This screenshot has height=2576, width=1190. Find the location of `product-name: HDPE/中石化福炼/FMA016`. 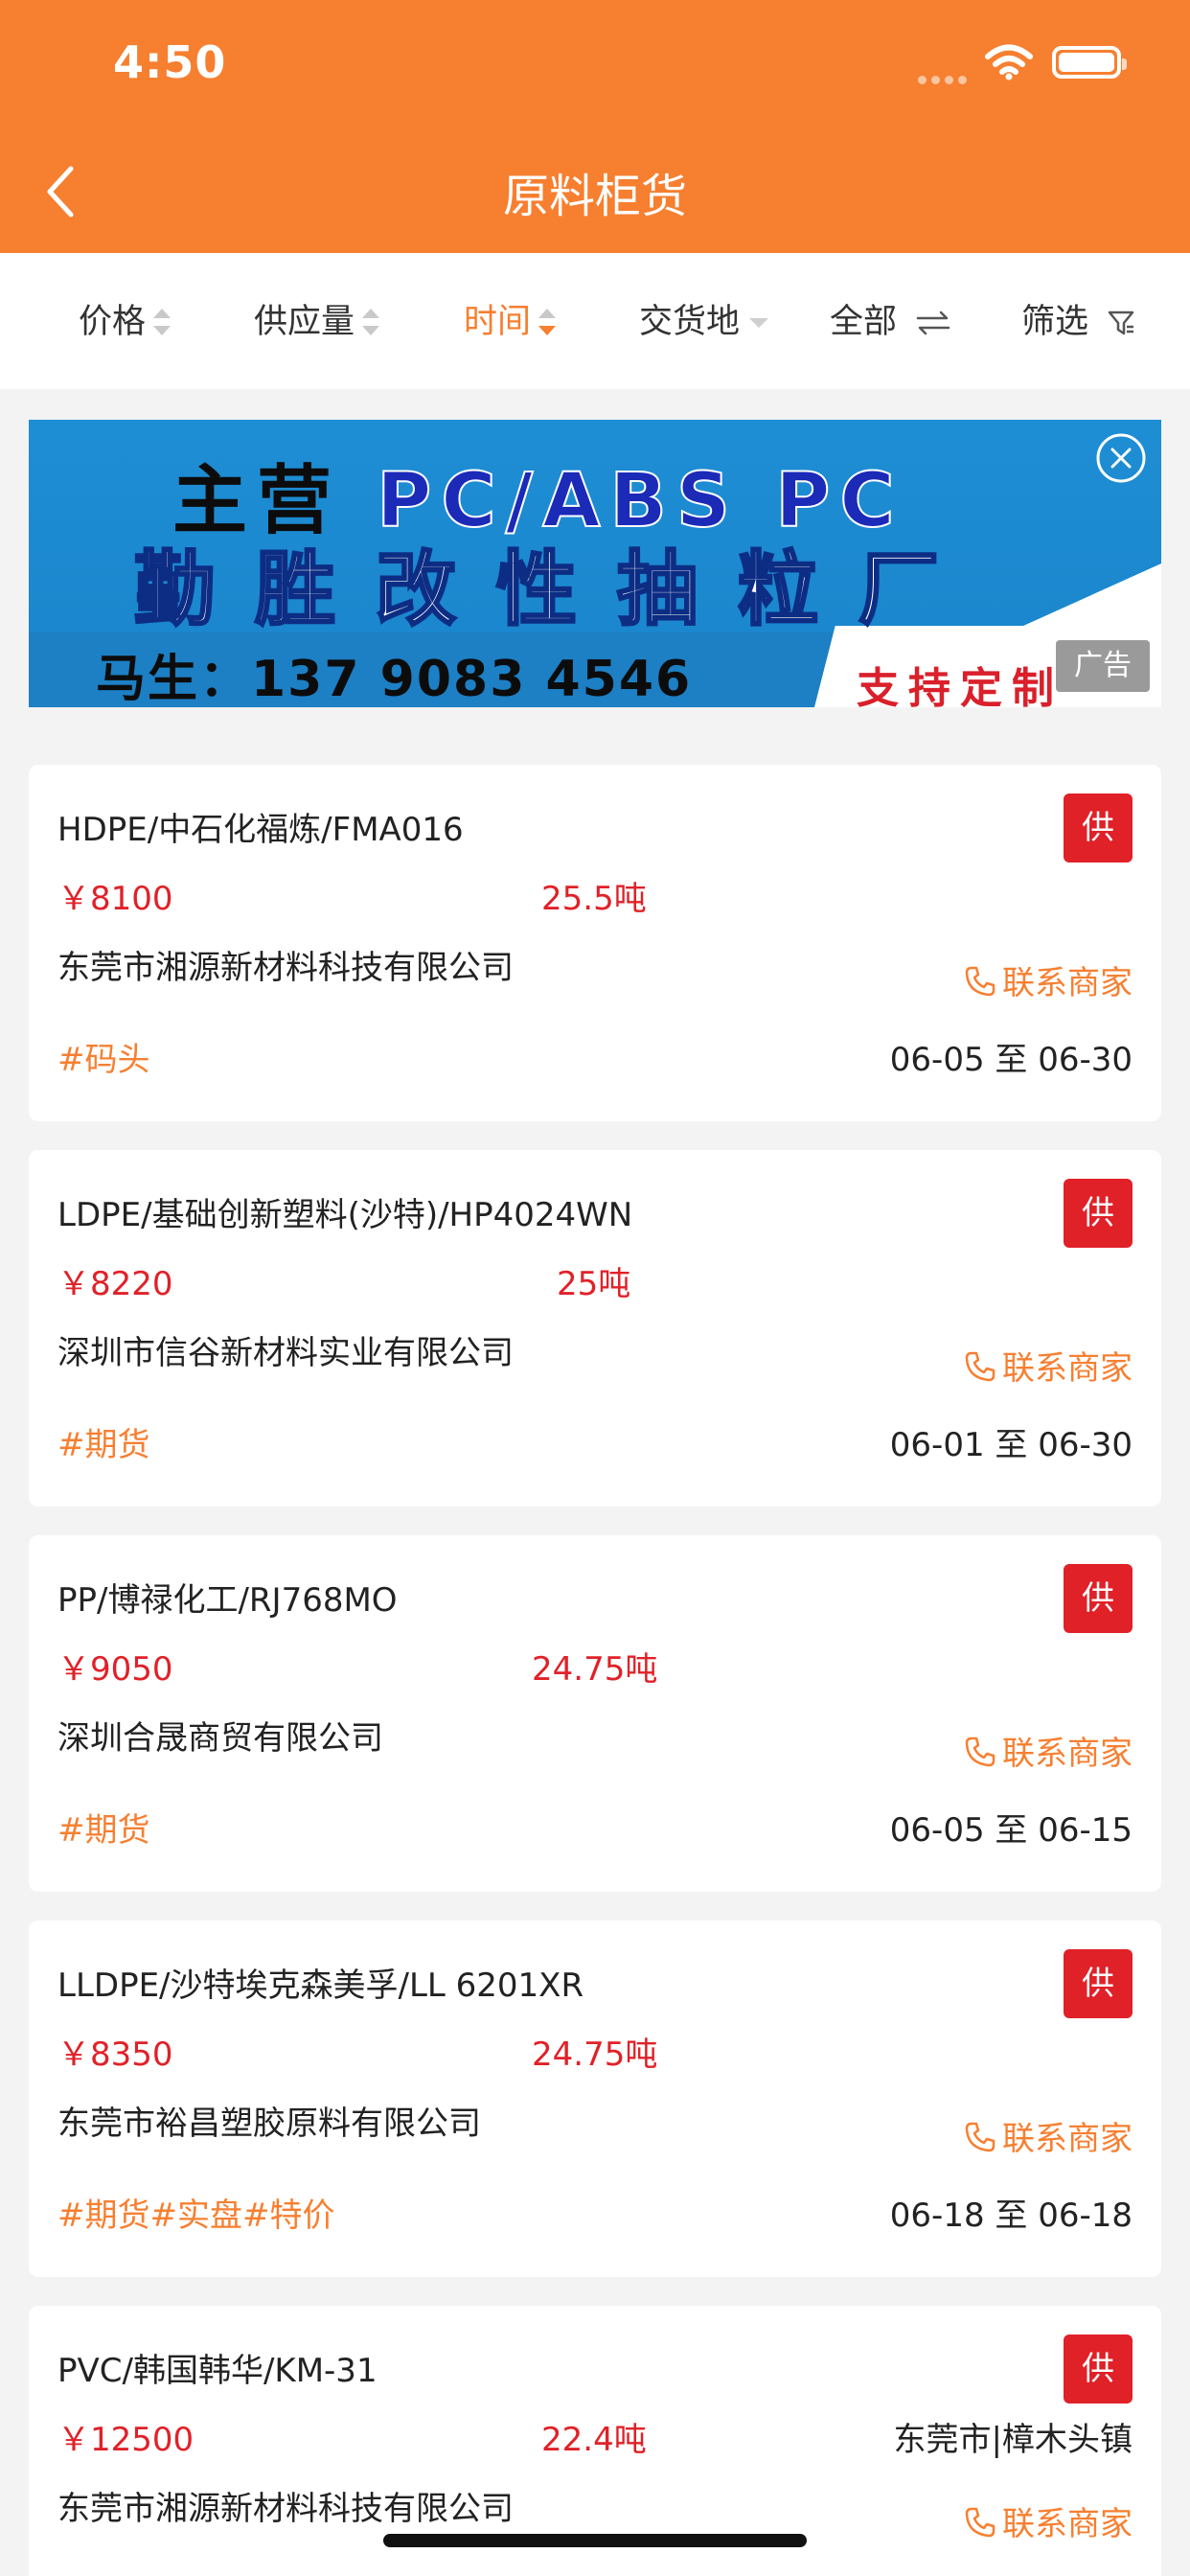

product-name: HDPE/中石化福炼/FMA016 is located at coordinates (261, 830).